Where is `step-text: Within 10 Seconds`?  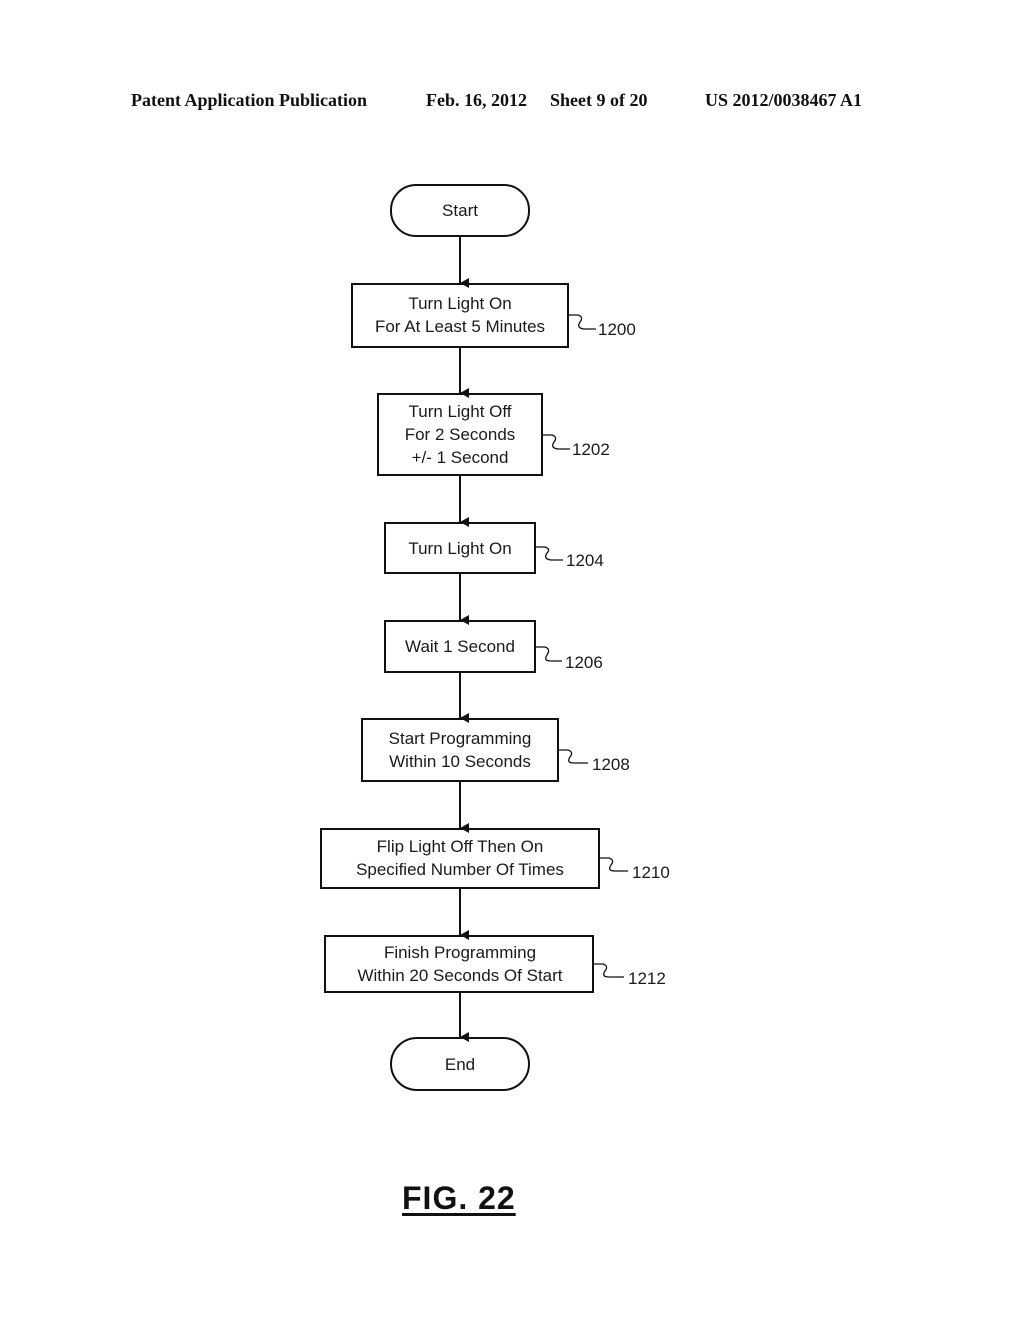 step-text: Within 10 Seconds is located at coordinates (460, 761).